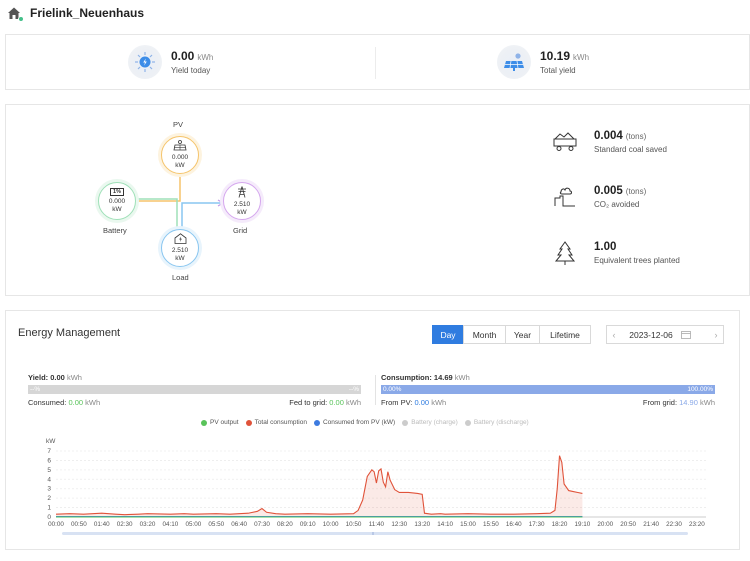  I want to click on date-picker: ‹ 2023-12-06 ›, so click(665, 334).